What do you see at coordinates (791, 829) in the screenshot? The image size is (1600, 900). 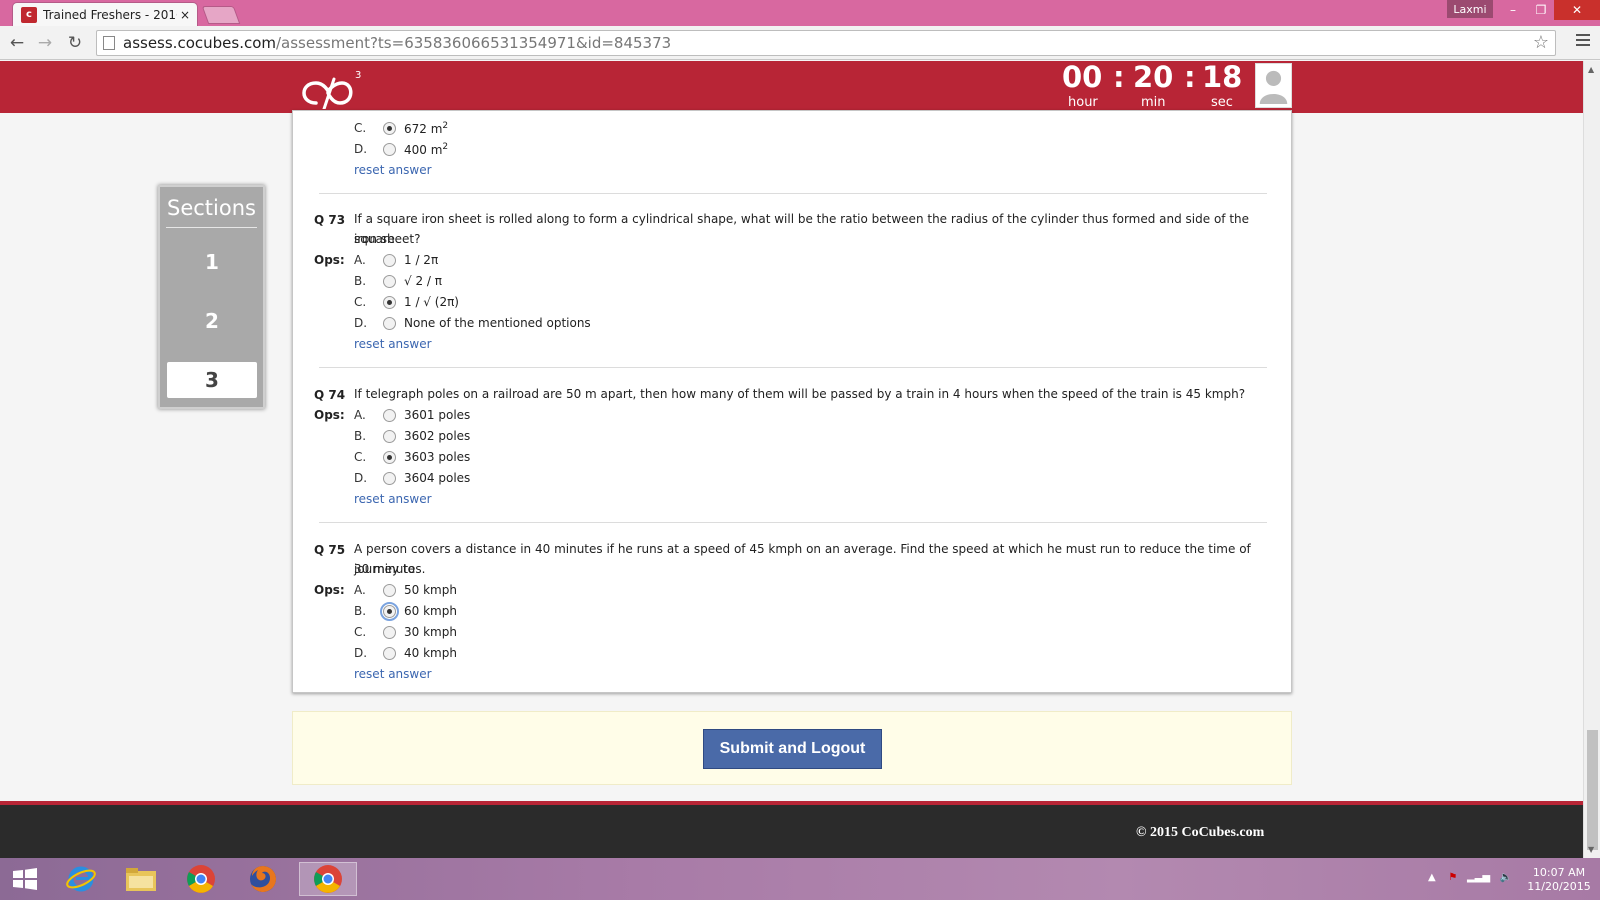 I see `site-footer: © 2015 CoCubes.com` at bounding box center [791, 829].